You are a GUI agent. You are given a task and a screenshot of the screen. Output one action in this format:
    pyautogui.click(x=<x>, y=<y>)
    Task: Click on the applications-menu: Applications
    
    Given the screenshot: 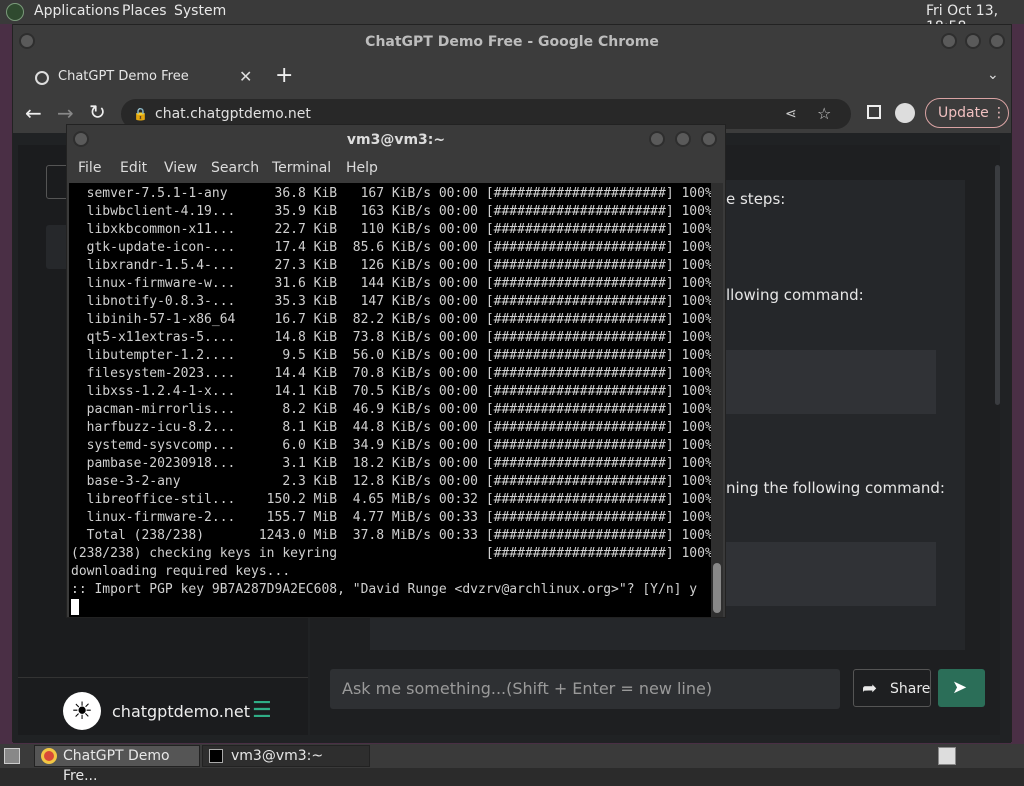 What is the action you would take?
    pyautogui.click(x=77, y=11)
    